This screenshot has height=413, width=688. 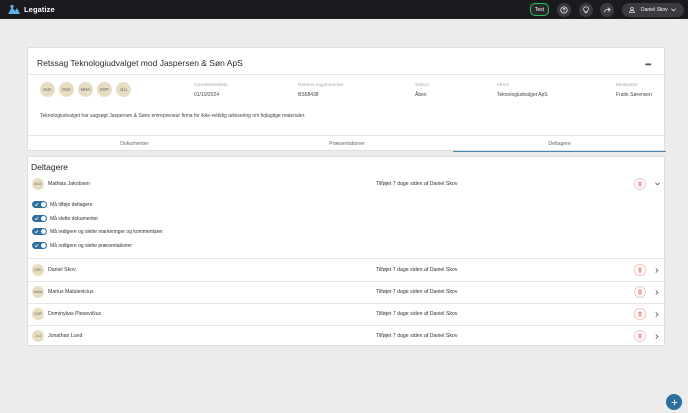 I want to click on legatize-logo-icon, so click(x=14, y=9).